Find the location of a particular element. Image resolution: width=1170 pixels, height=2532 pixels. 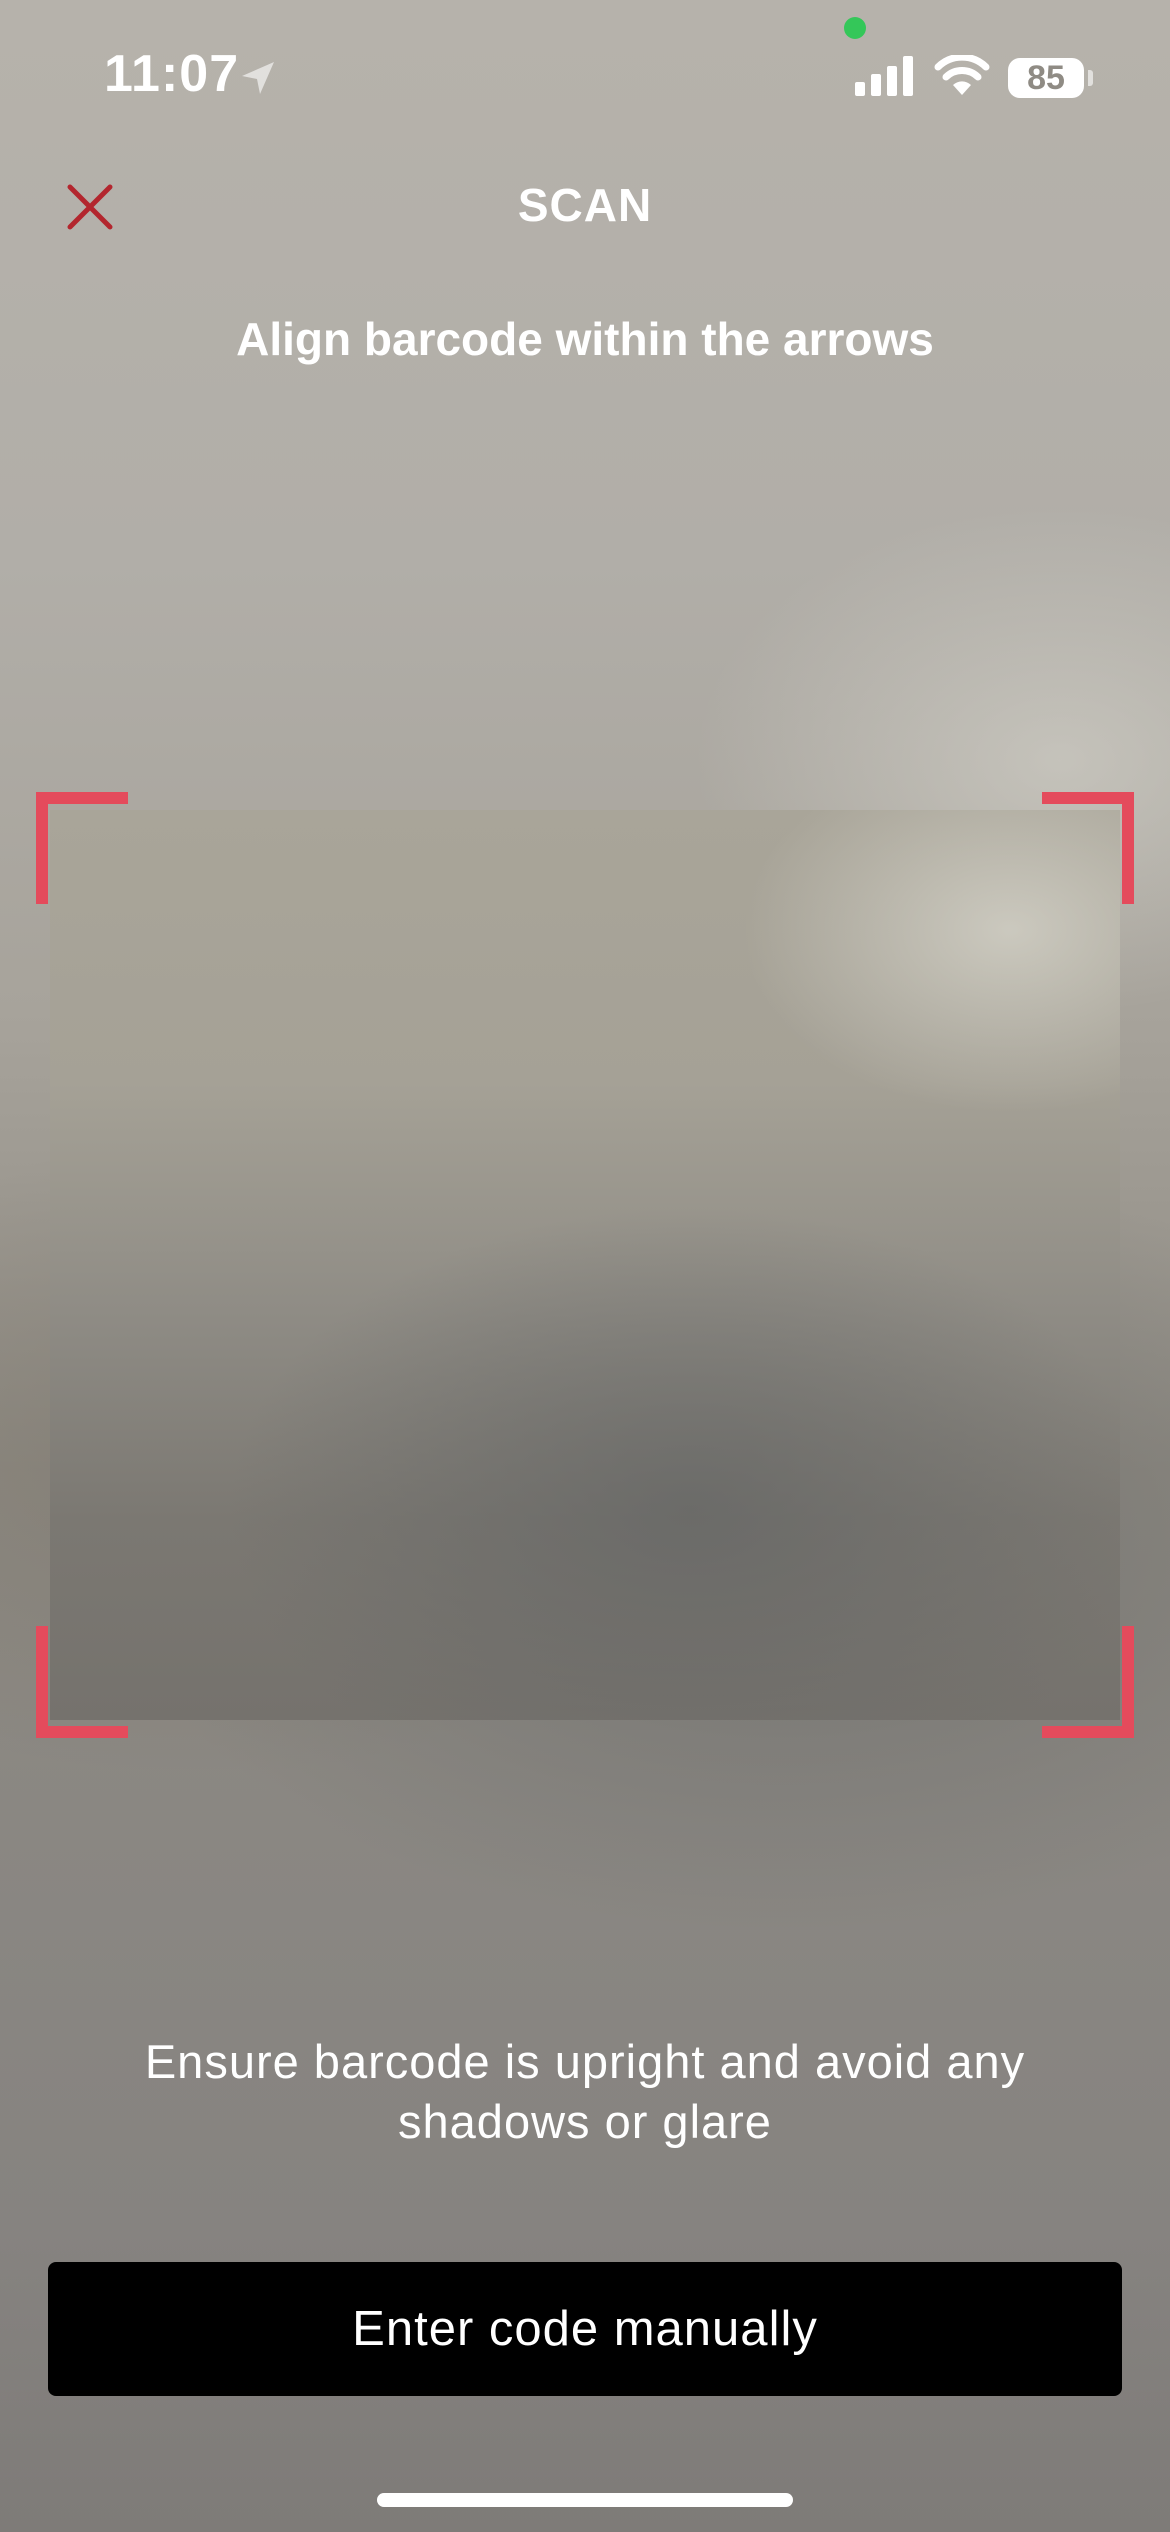

location-arrow-icon is located at coordinates (258, 78).